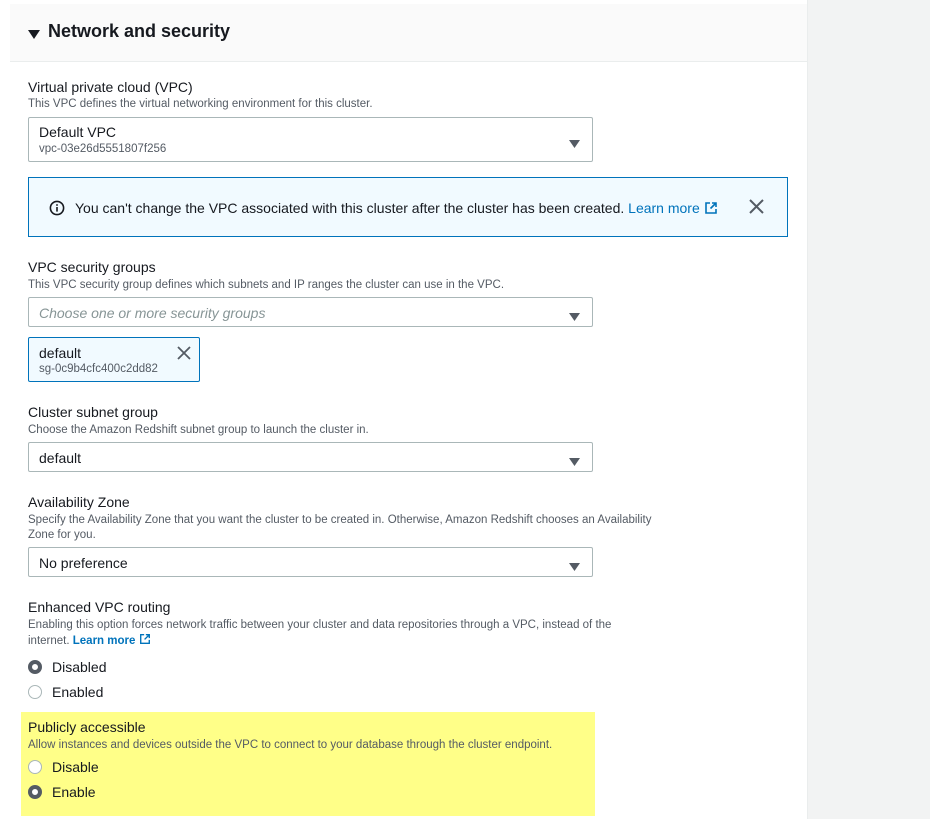 The width and height of the screenshot is (930, 819). What do you see at coordinates (62, 535) in the screenshot?
I see `availability-zone-description-2: Zone for you.` at bounding box center [62, 535].